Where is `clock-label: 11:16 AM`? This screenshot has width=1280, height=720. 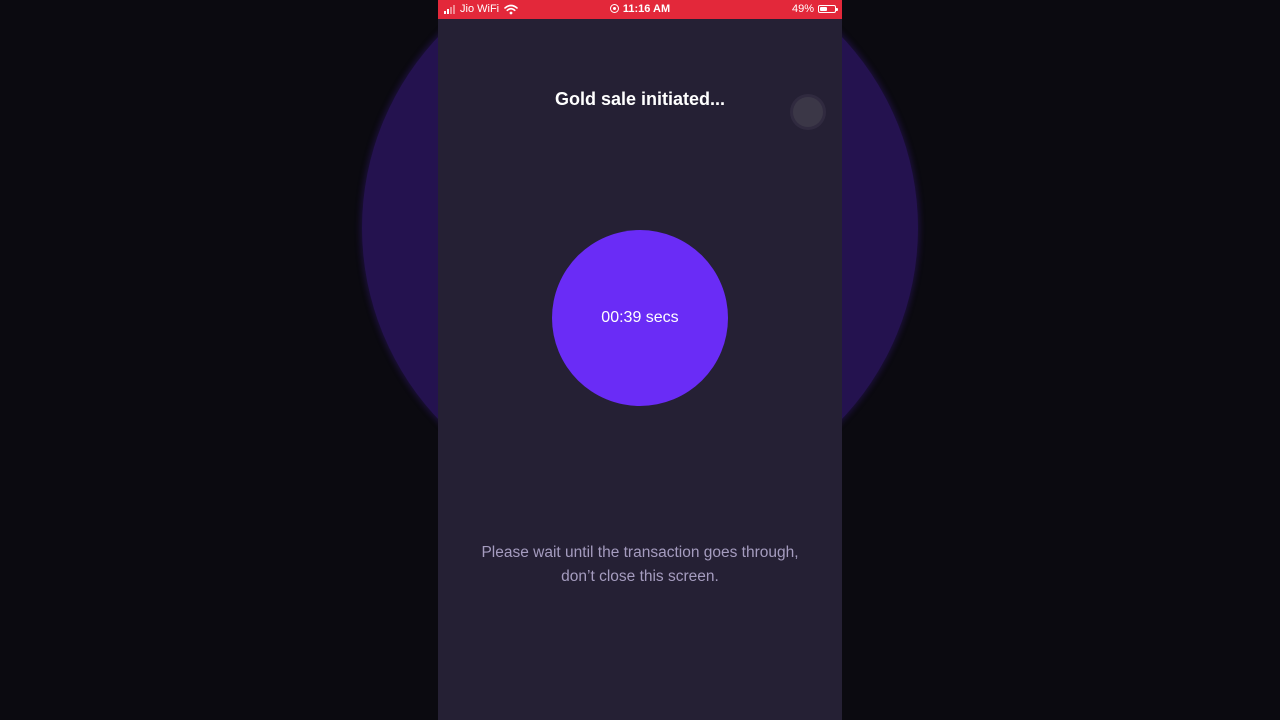
clock-label: 11:16 AM is located at coordinates (646, 9).